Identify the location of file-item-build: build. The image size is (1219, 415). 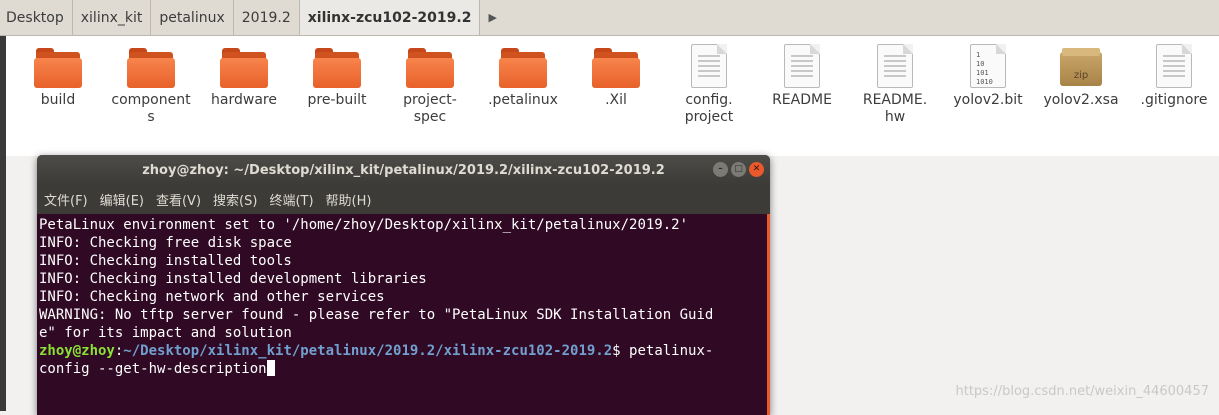
(58, 76).